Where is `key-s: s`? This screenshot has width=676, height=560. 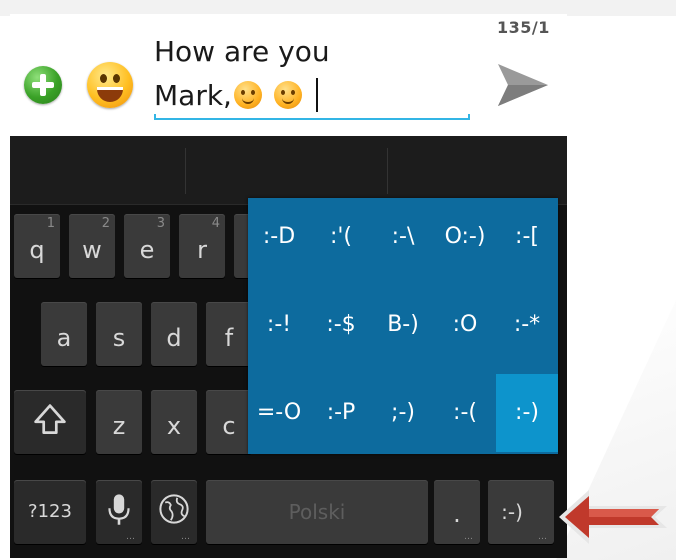
key-s: s is located at coordinates (119, 334).